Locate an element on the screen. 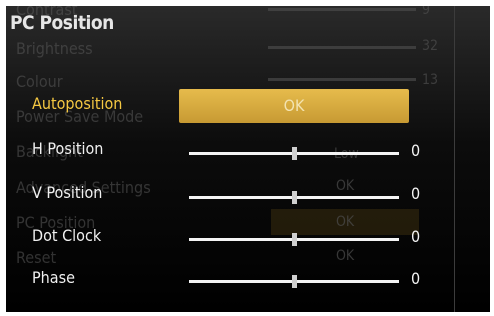  v-position-slider is located at coordinates (294, 197).